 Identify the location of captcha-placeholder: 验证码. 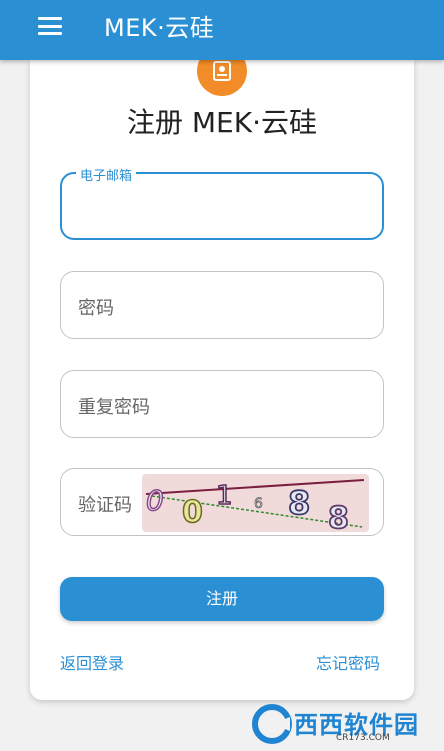
(105, 505).